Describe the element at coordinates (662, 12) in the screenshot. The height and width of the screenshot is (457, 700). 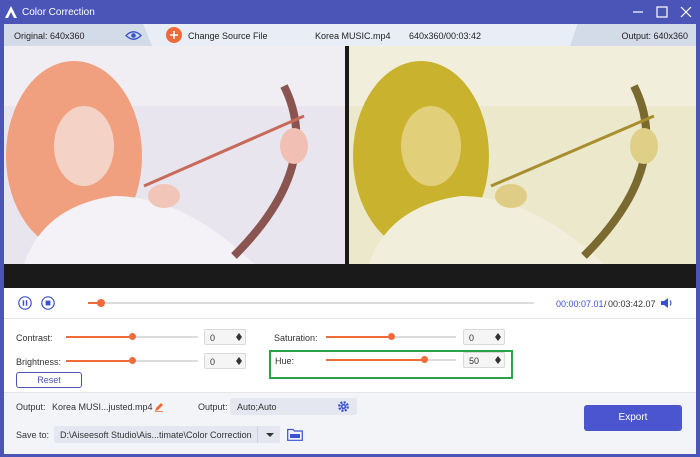
I see `maximize-icon` at that location.